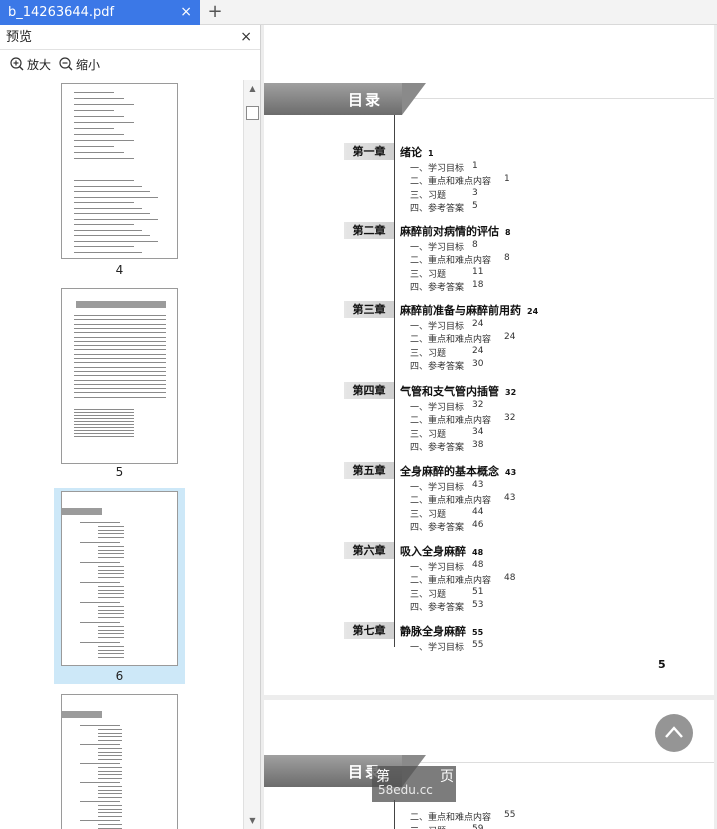 The width and height of the screenshot is (717, 829). What do you see at coordinates (251, 454) in the screenshot?
I see `sidebar-scrollbar: ▲ ▼` at bounding box center [251, 454].